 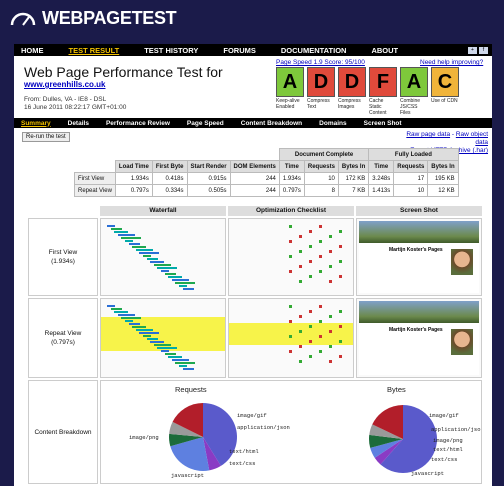 What do you see at coordinates (291, 257) in the screenshot?
I see `checklist-first-view` at bounding box center [291, 257].